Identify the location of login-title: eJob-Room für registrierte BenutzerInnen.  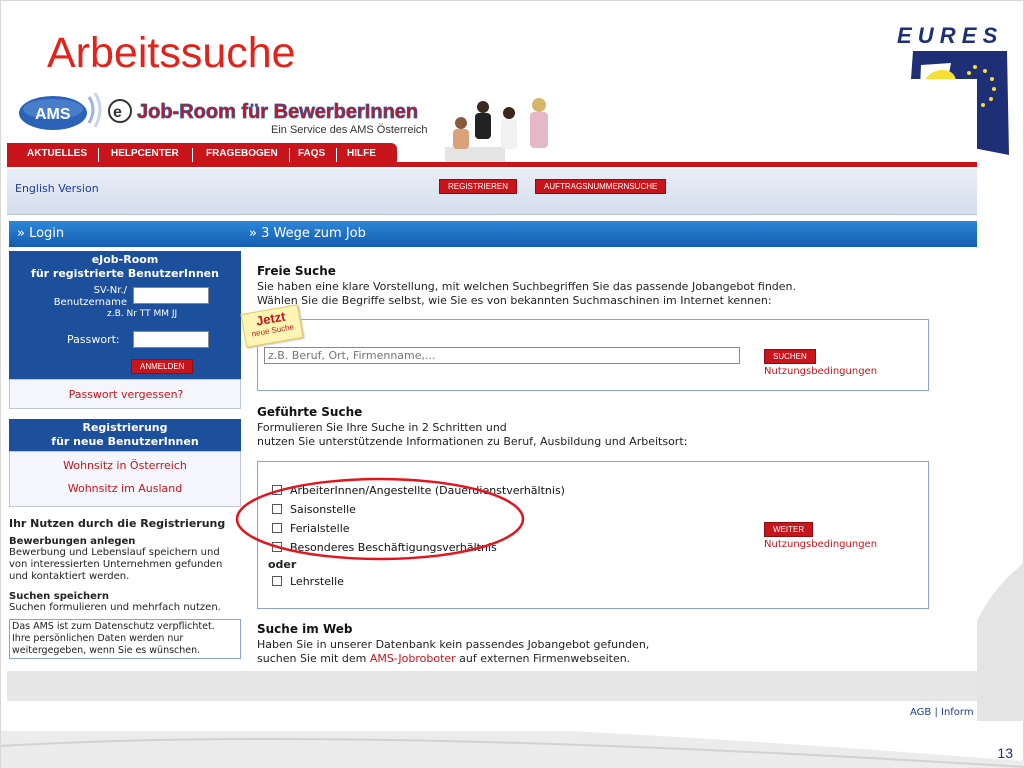
(125, 267).